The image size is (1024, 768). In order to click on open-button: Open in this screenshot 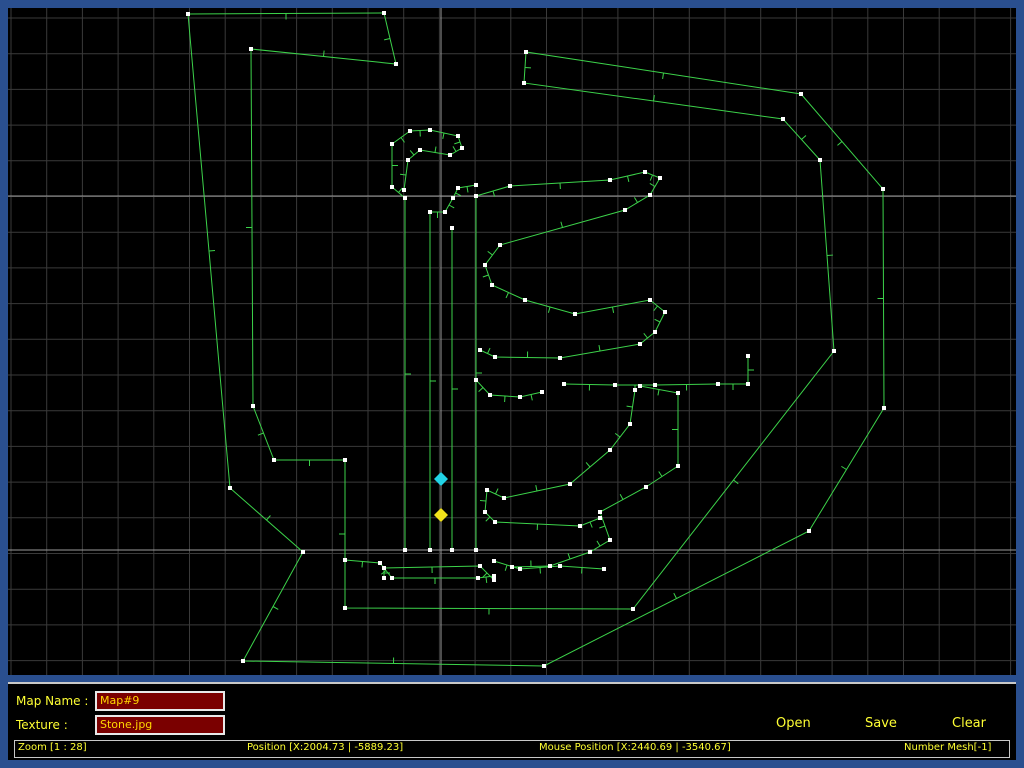, I will do `click(793, 723)`.